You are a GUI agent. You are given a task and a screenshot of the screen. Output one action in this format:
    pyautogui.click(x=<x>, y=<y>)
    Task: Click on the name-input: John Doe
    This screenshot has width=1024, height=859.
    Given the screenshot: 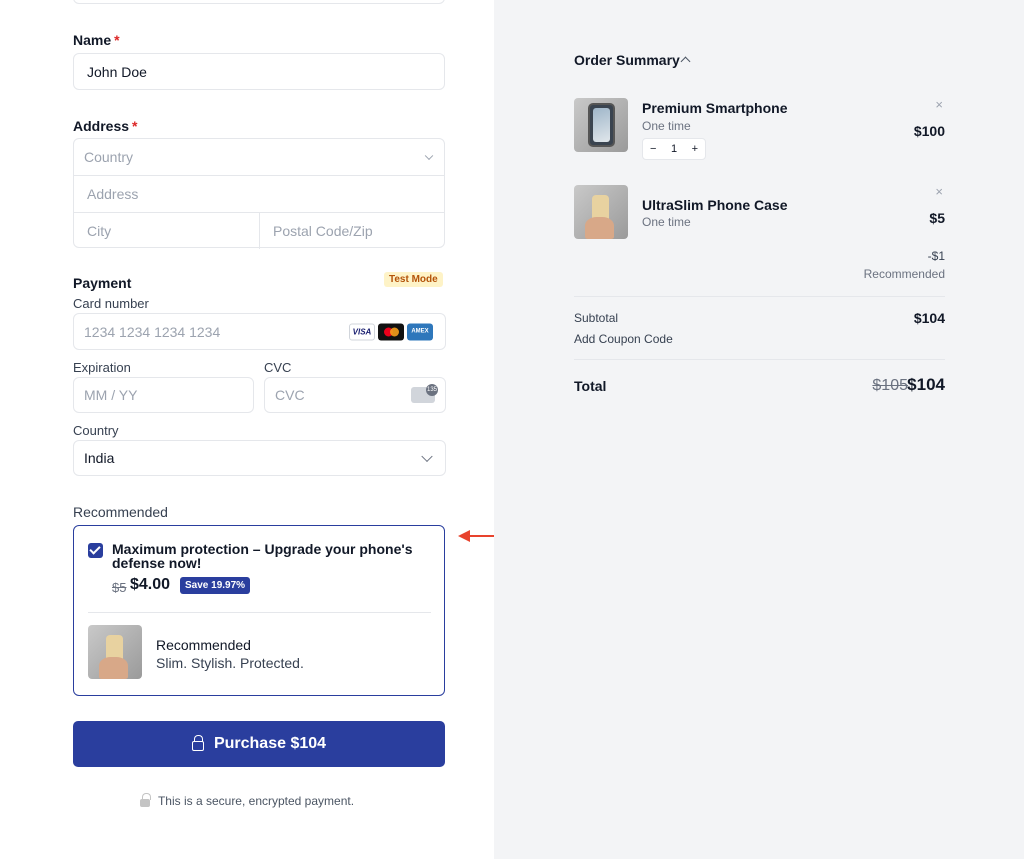 What is the action you would take?
    pyautogui.click(x=259, y=71)
    